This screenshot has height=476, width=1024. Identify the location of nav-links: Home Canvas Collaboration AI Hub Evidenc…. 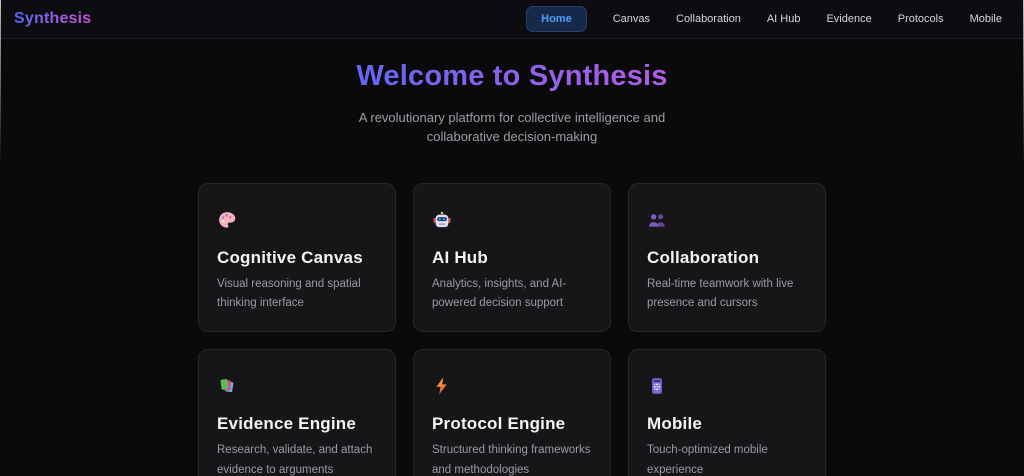
(764, 19).